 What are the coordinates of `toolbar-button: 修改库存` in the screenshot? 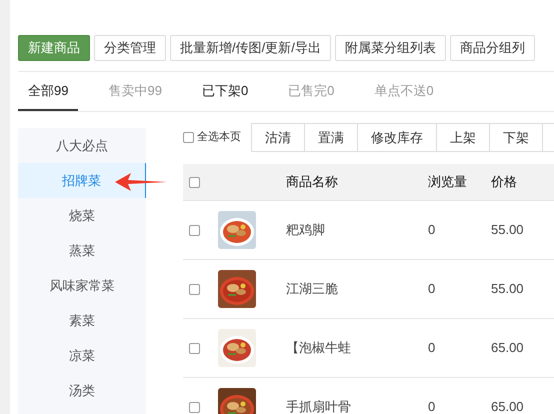 It's located at (397, 137).